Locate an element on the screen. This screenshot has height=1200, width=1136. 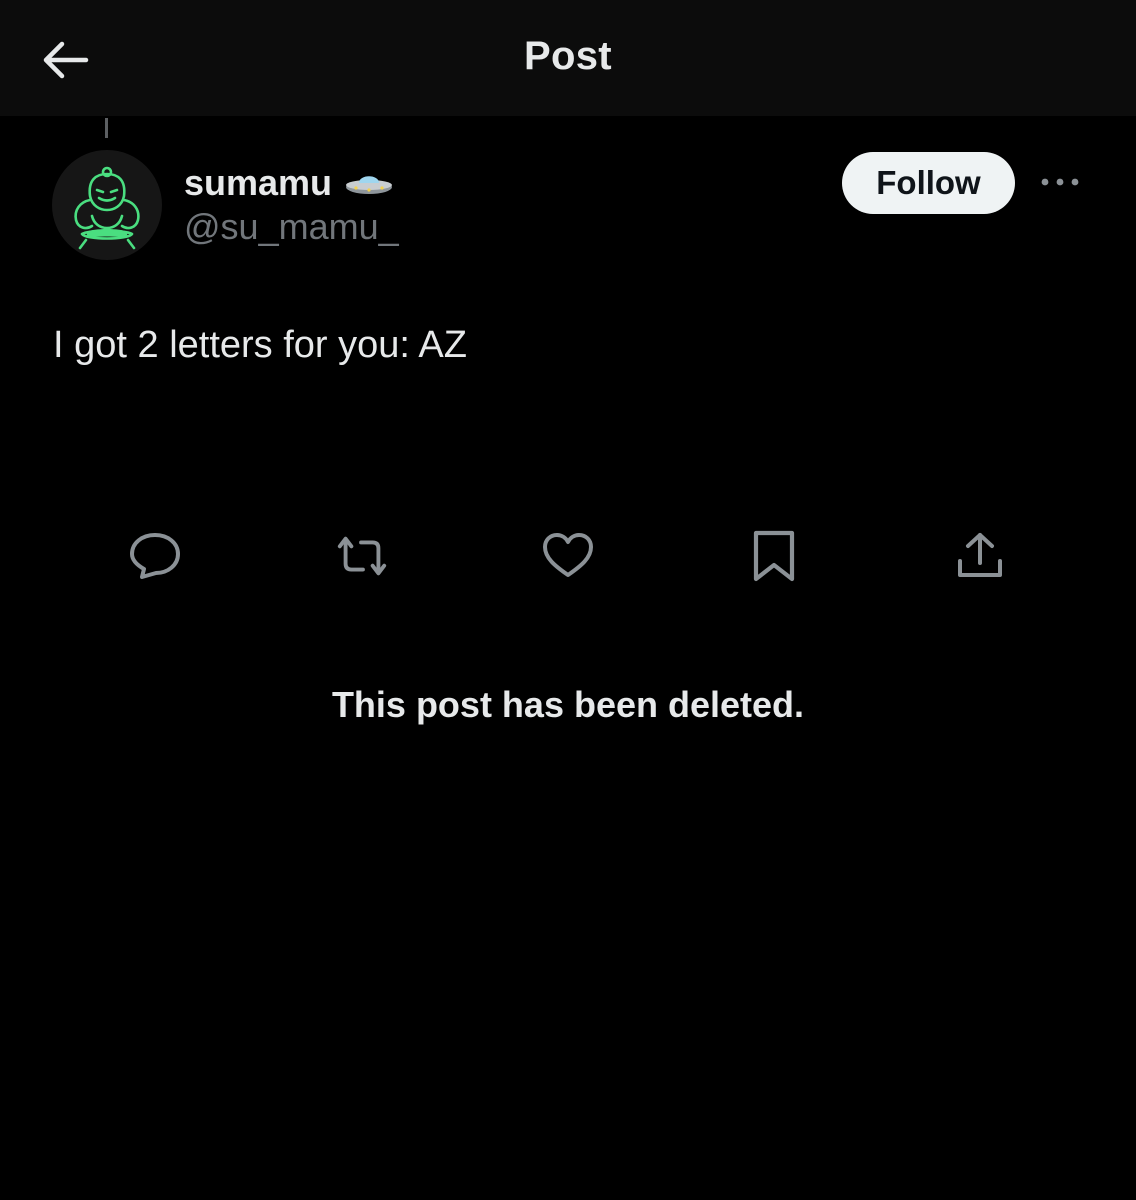
like-button is located at coordinates (568, 556).